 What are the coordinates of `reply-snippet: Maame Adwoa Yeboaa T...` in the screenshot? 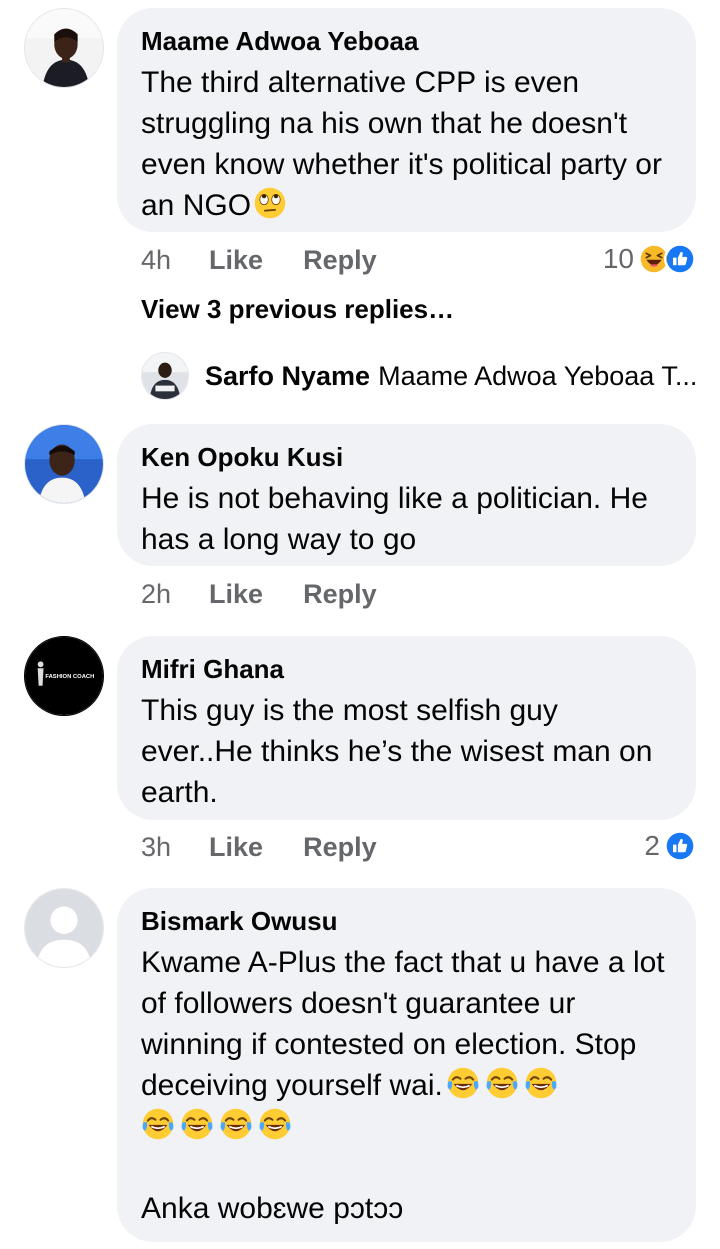 It's located at (538, 375).